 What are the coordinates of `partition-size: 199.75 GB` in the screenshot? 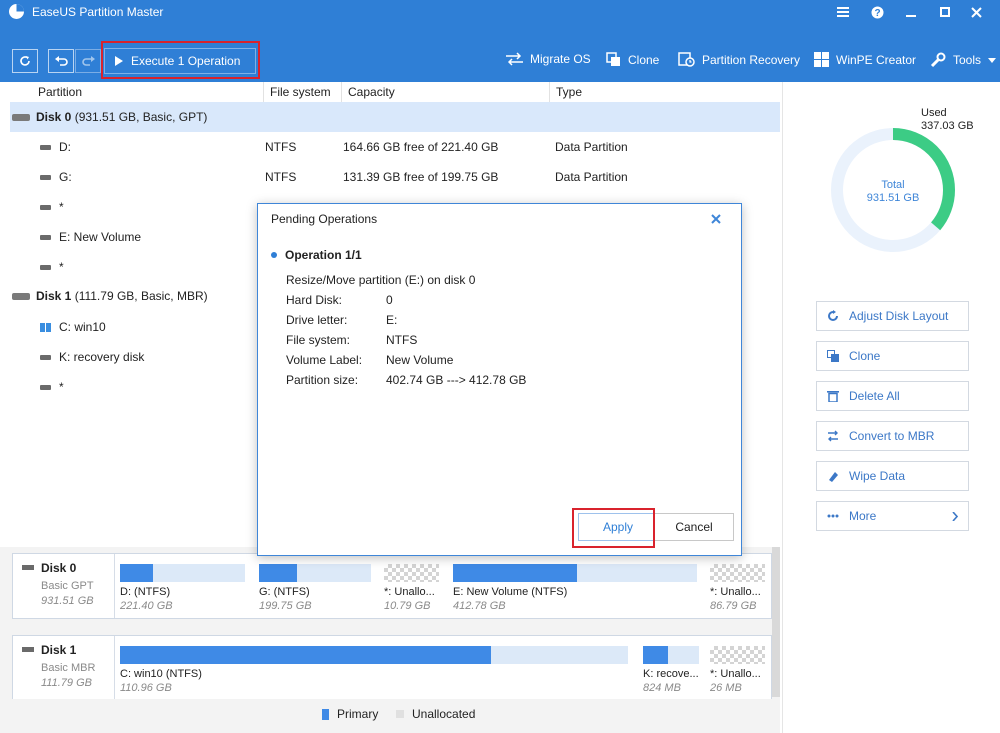 It's located at (285, 606).